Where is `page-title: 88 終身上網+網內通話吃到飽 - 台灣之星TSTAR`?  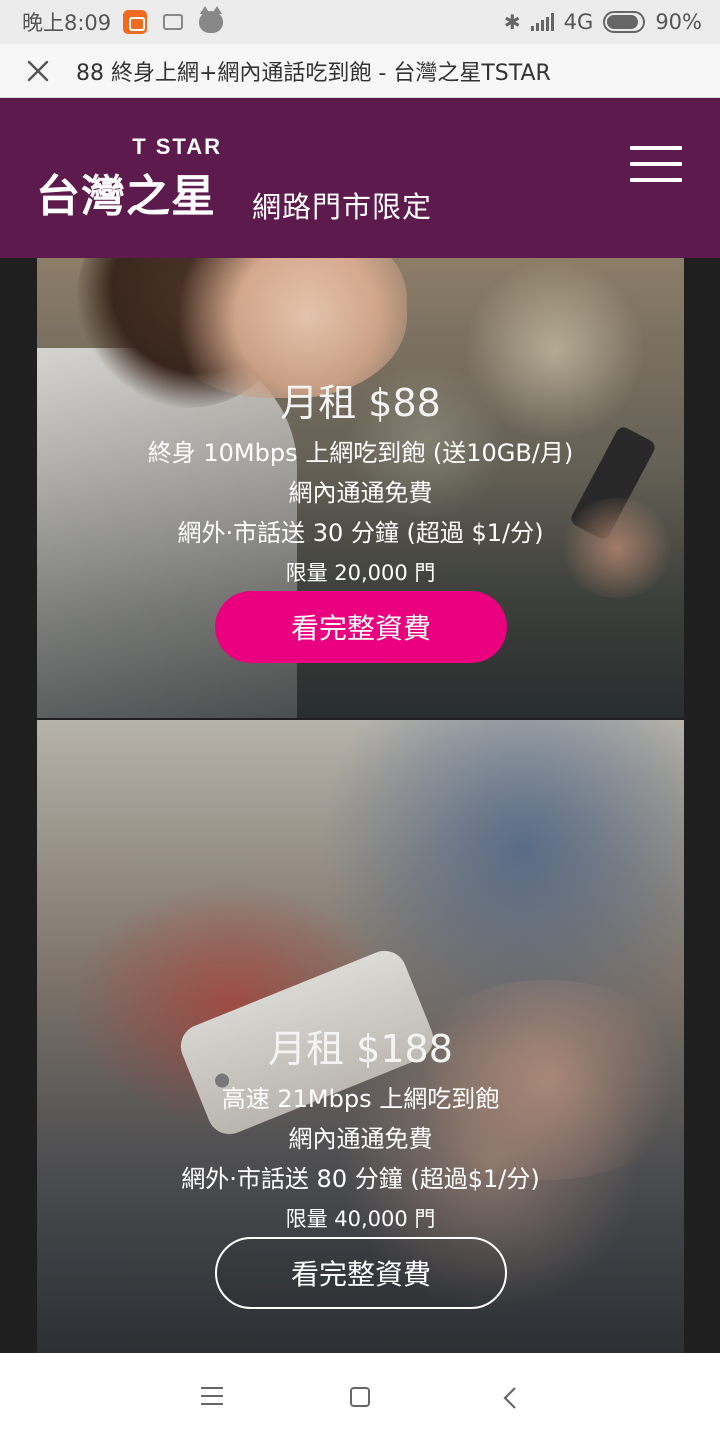 page-title: 88 終身上網+網內通話吃到飽 - 台灣之星TSTAR is located at coordinates (313, 73).